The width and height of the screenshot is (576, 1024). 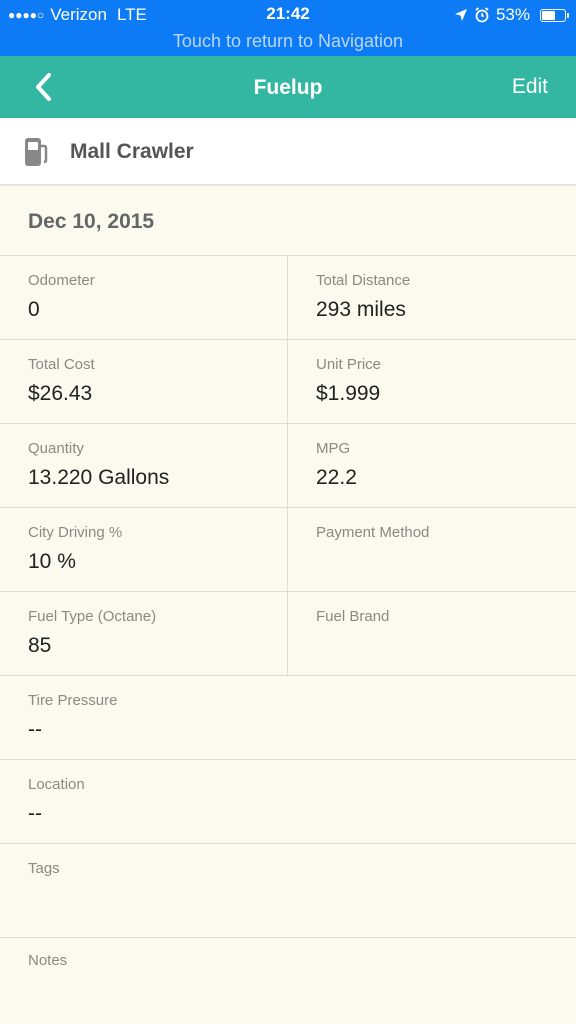 What do you see at coordinates (52, 561) in the screenshot?
I see `city-driving-value: 10 %` at bounding box center [52, 561].